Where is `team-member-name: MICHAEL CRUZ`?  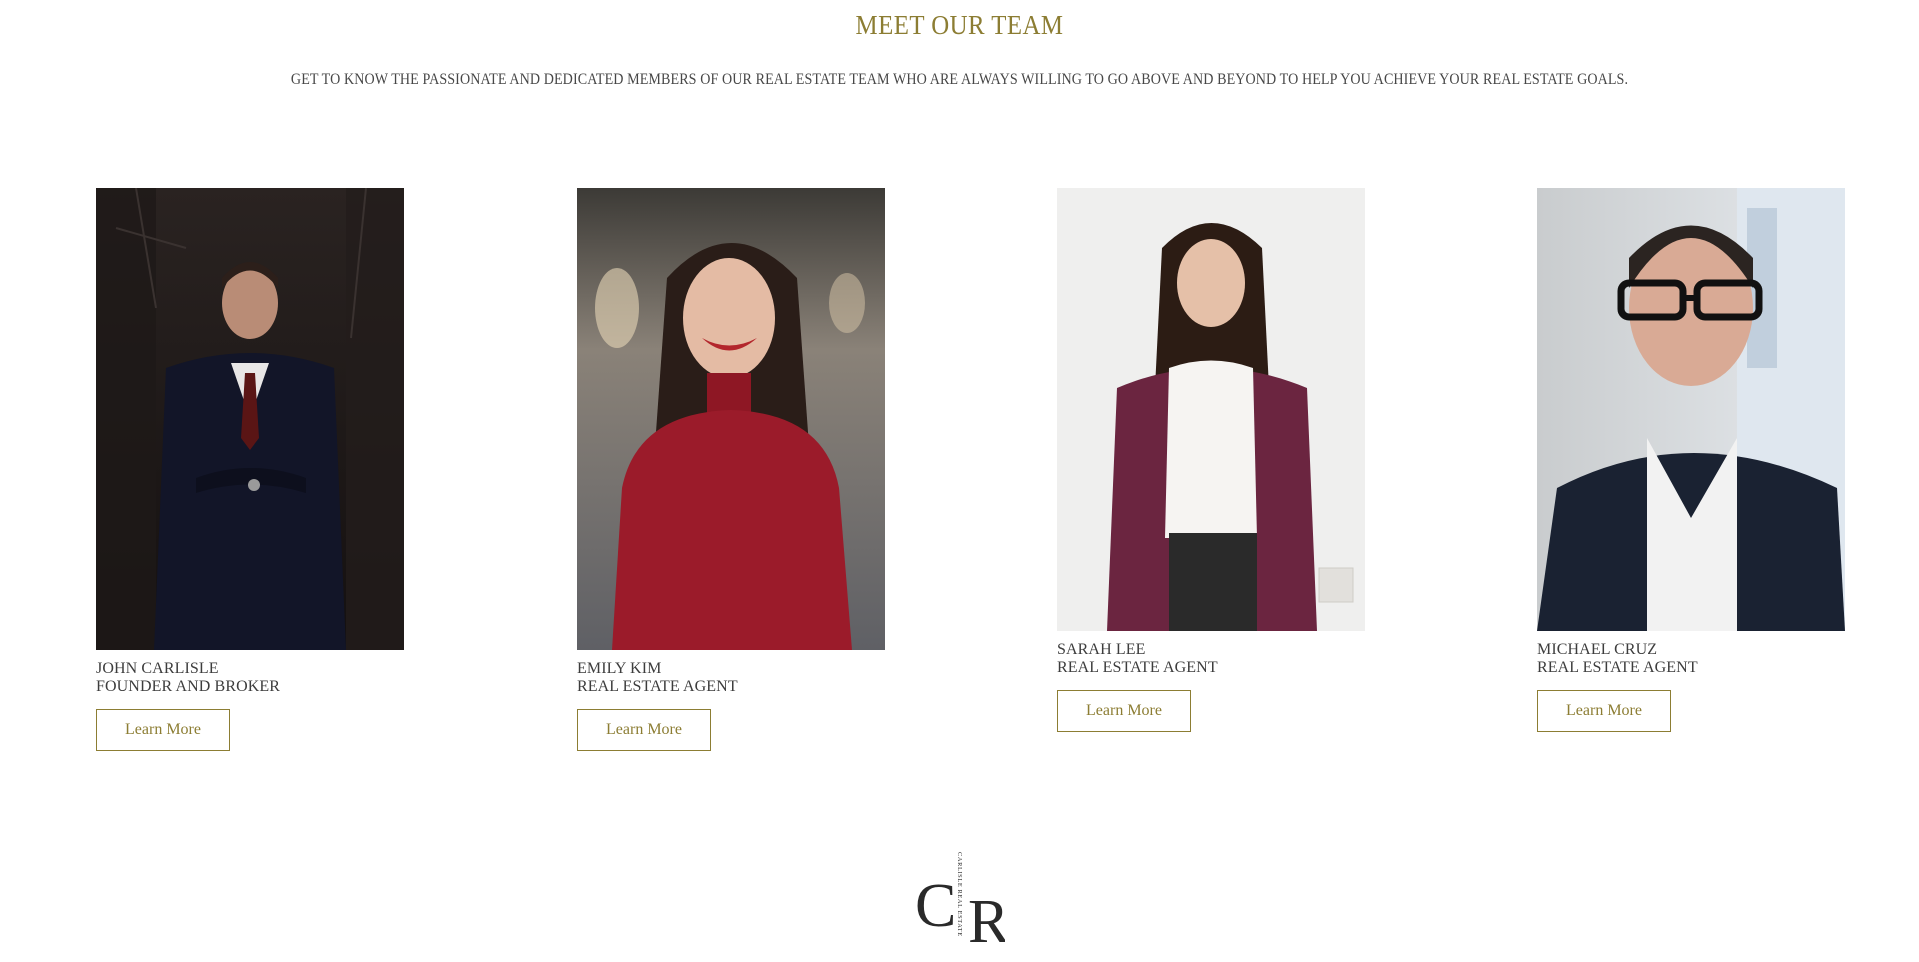 team-member-name: MICHAEL CRUZ is located at coordinates (1597, 649).